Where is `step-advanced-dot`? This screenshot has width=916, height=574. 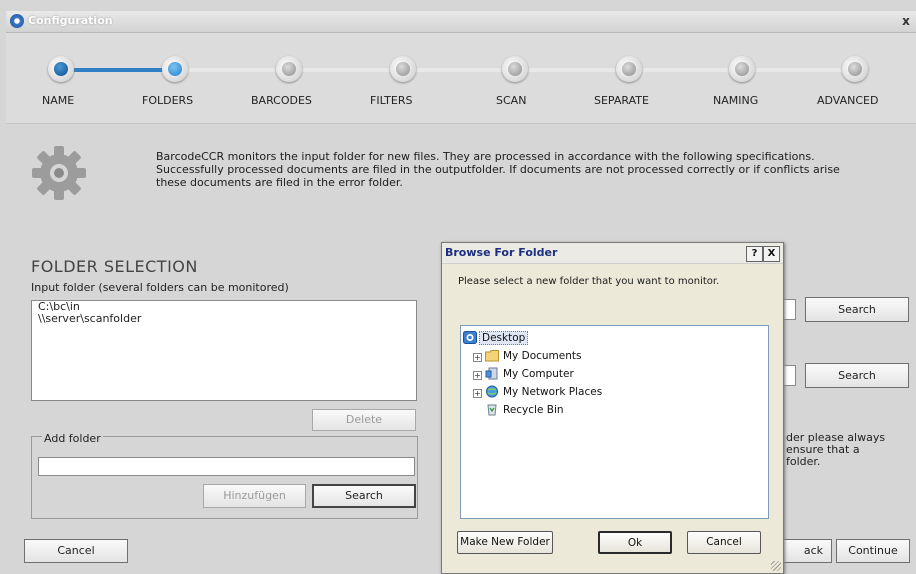 step-advanced-dot is located at coordinates (855, 69).